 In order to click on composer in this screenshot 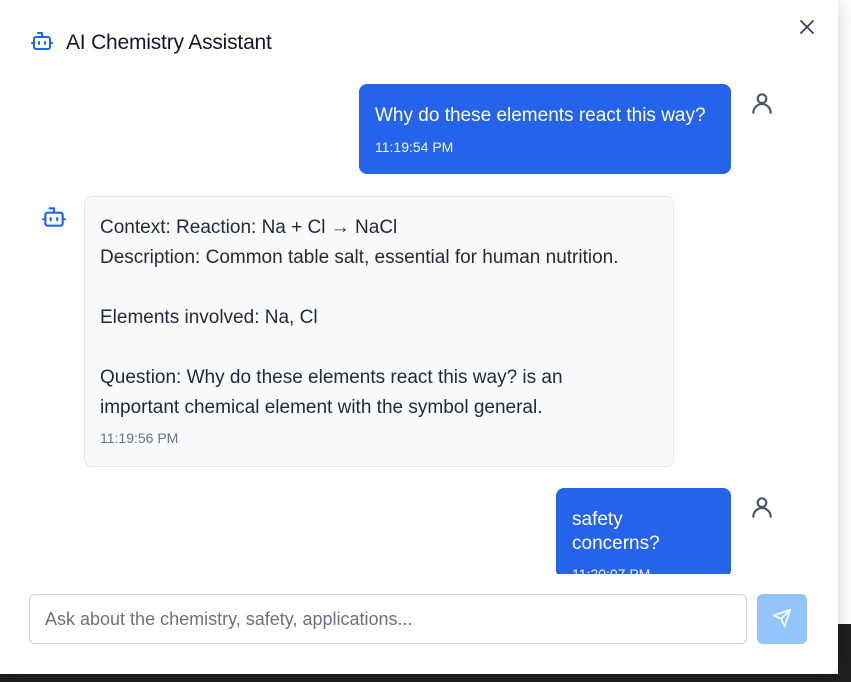, I will do `click(418, 619)`.